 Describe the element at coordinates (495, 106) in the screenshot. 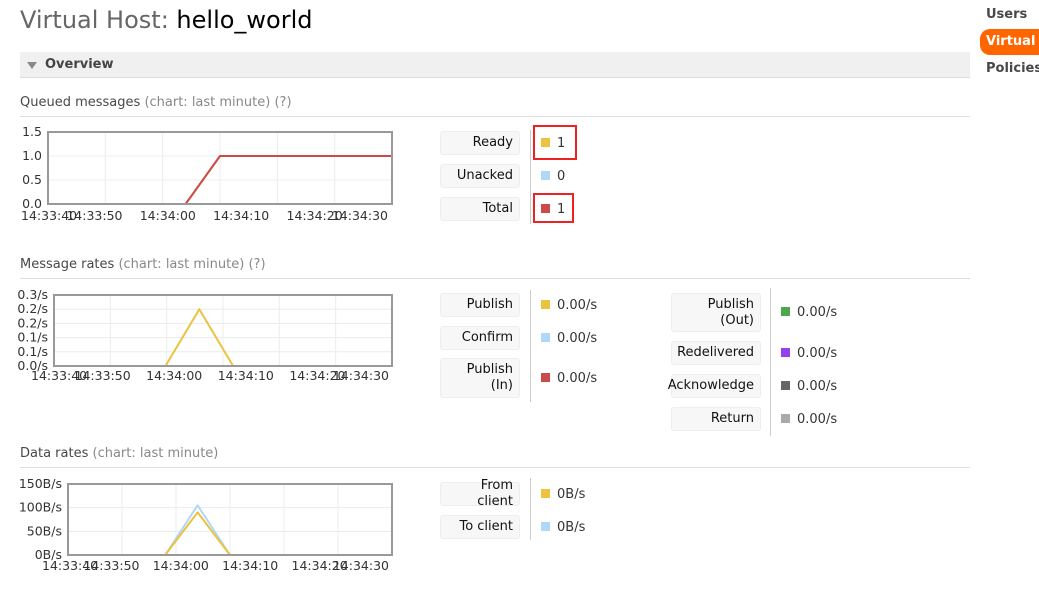

I see `queued-messages-title: Queued messages (chart: last minute) (?)` at that location.